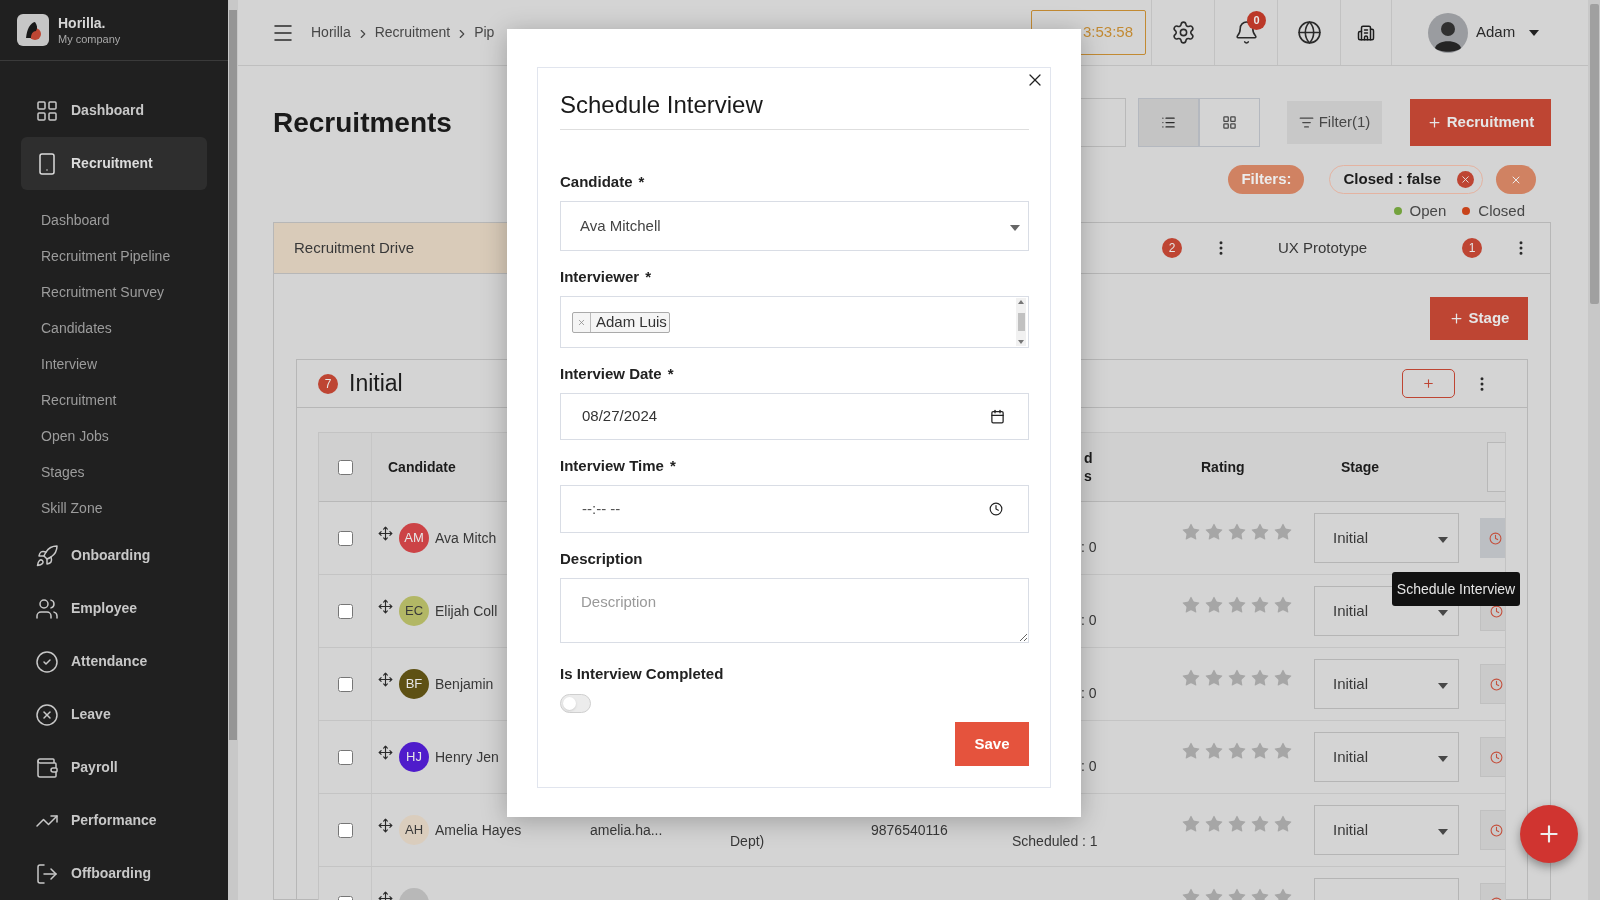 This screenshot has height=900, width=1600. What do you see at coordinates (794, 226) in the screenshot?
I see `candidate-select: Ava Mitchell` at bounding box center [794, 226].